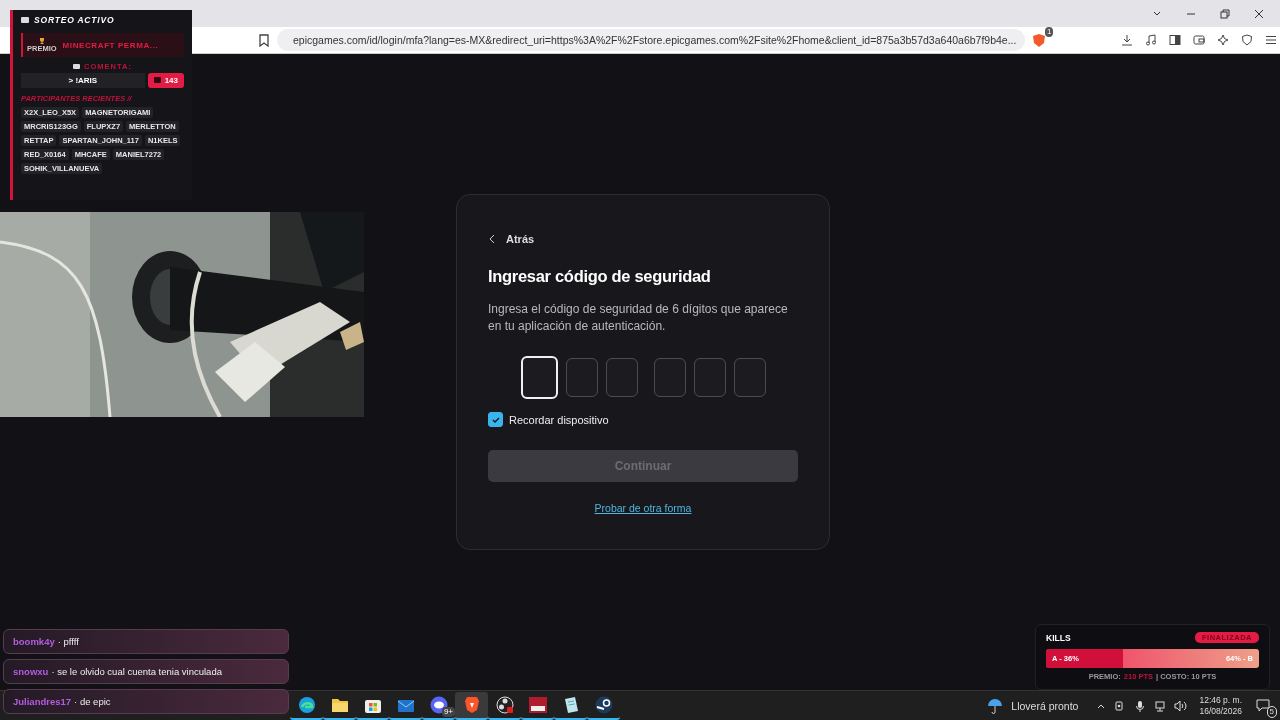 The image size is (1280, 720). Describe the element at coordinates (600, 276) in the screenshot. I see `page-title: Ingresar código de seguridad` at that location.